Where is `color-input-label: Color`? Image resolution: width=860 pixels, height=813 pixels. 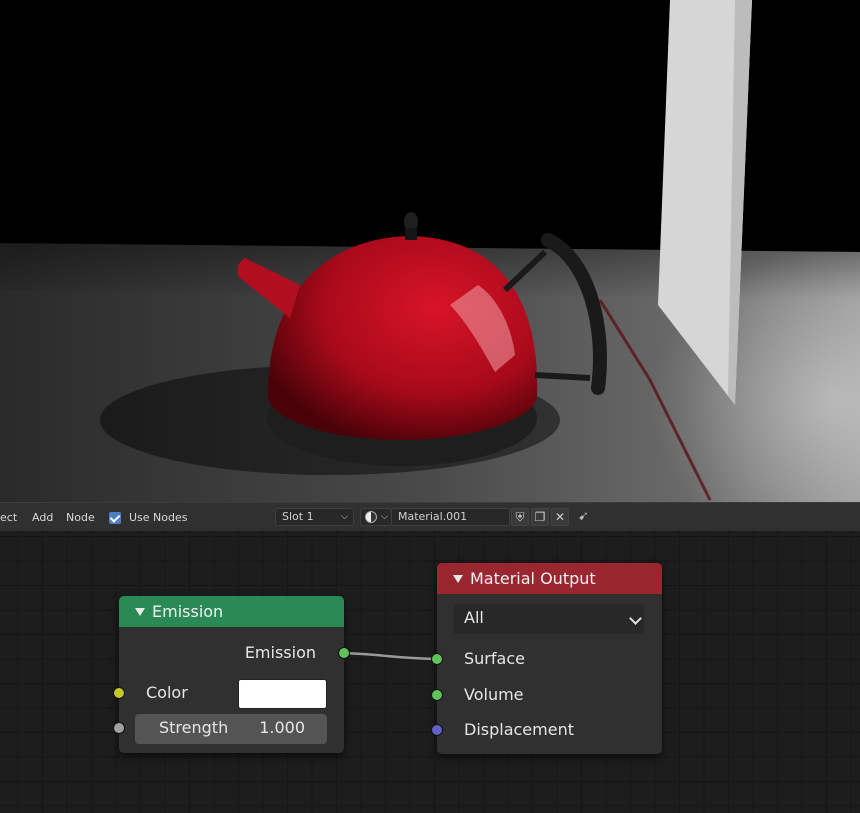 color-input-label: Color is located at coordinates (167, 692).